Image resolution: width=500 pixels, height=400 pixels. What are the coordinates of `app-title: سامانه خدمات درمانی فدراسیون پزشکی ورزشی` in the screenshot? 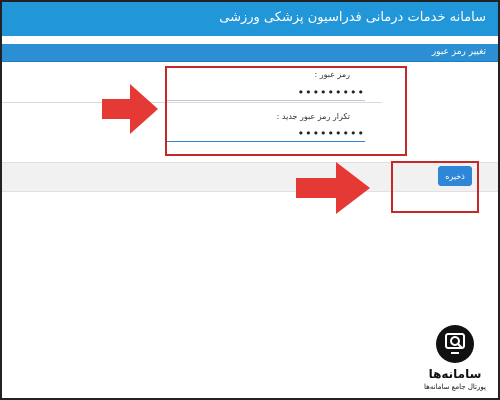 It's located at (352, 17).